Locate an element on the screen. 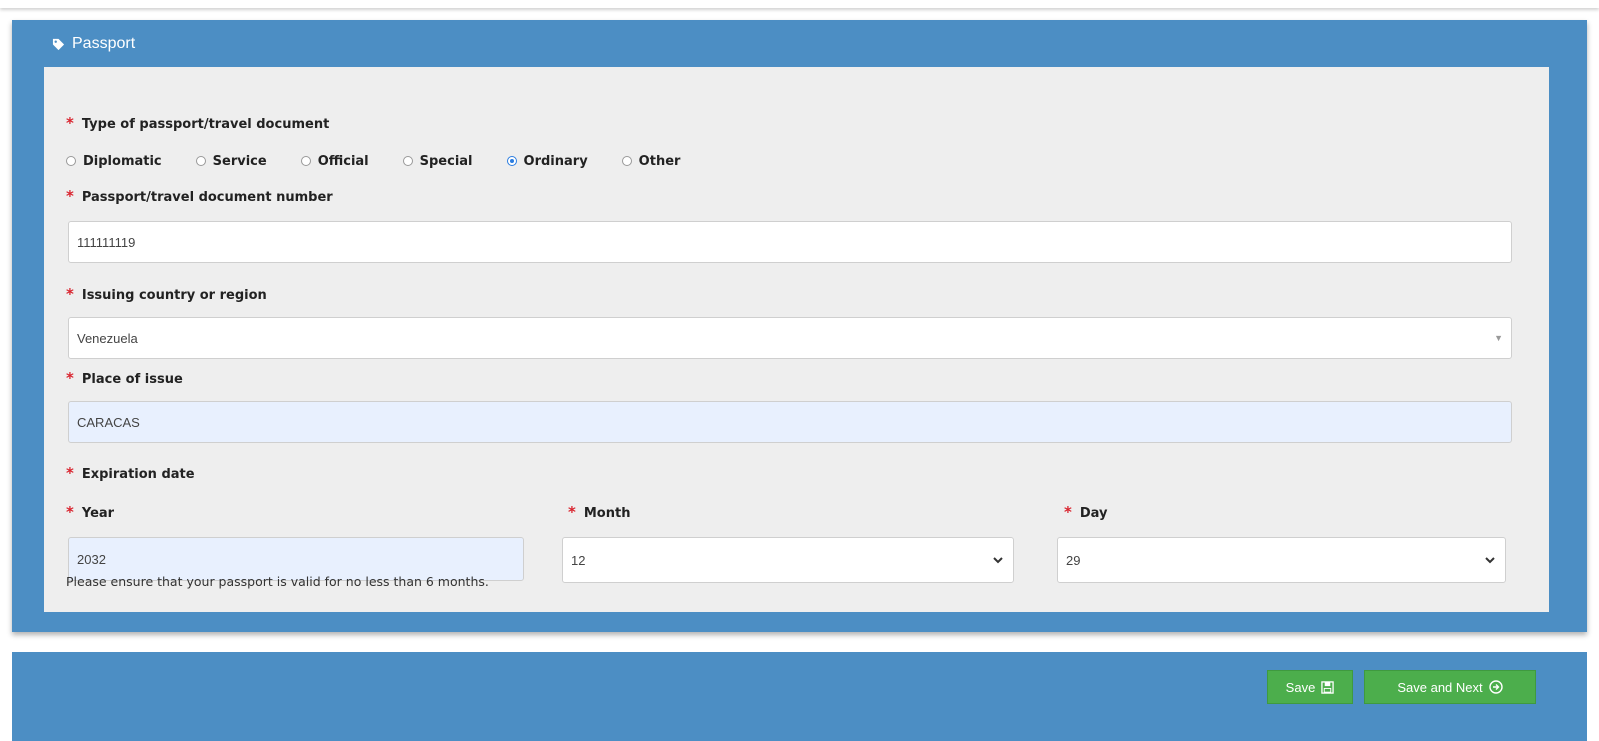 The height and width of the screenshot is (741, 1599). footer-bar: Save Save and Next is located at coordinates (799, 696).